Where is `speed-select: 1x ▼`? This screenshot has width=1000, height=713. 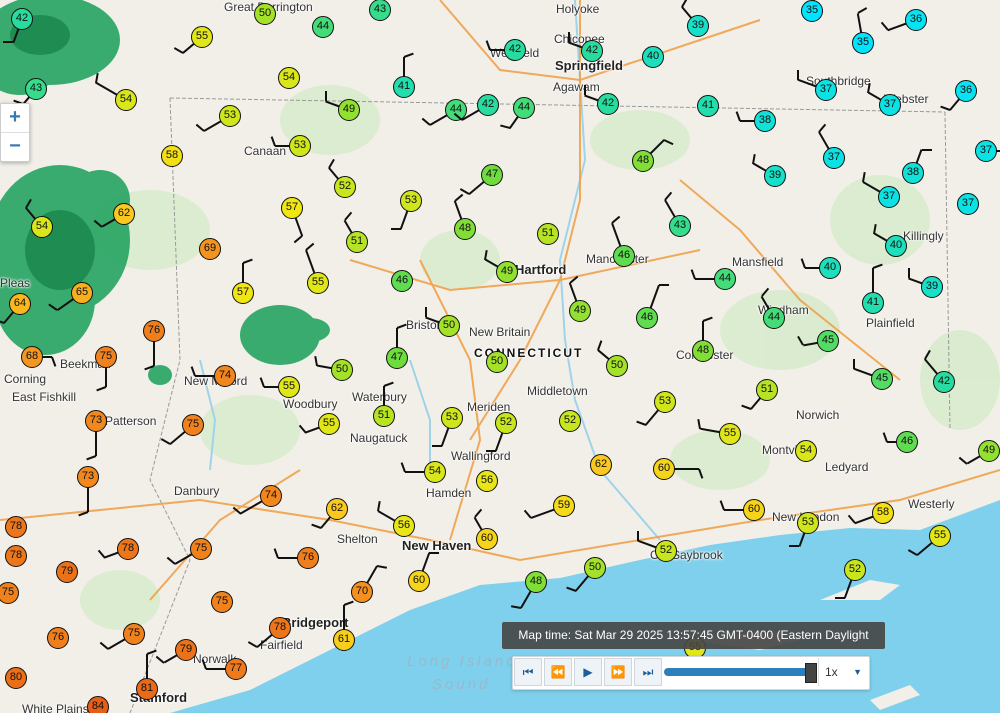
speed-select: 1x ▼ is located at coordinates (843, 672).